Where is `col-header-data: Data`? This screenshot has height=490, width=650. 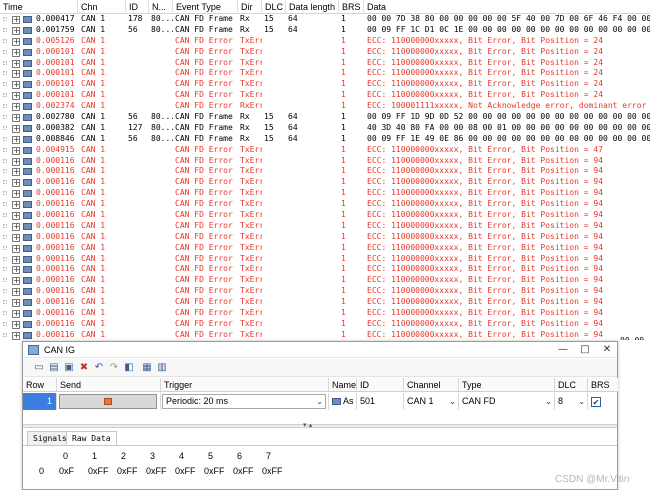 col-header-data: Data is located at coordinates (507, 7).